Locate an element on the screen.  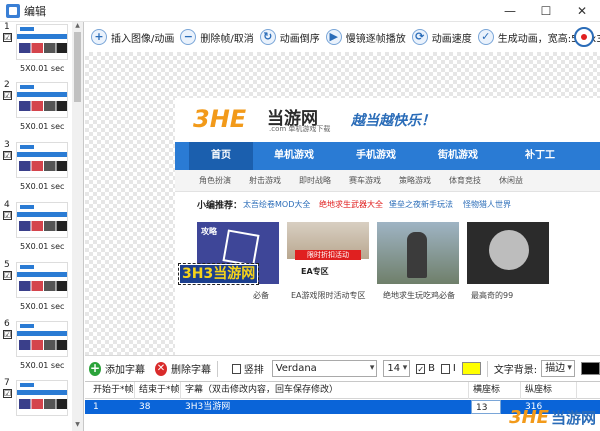
animation-speed-button: ⟳ 动画速度 is located at coordinates (441, 37).